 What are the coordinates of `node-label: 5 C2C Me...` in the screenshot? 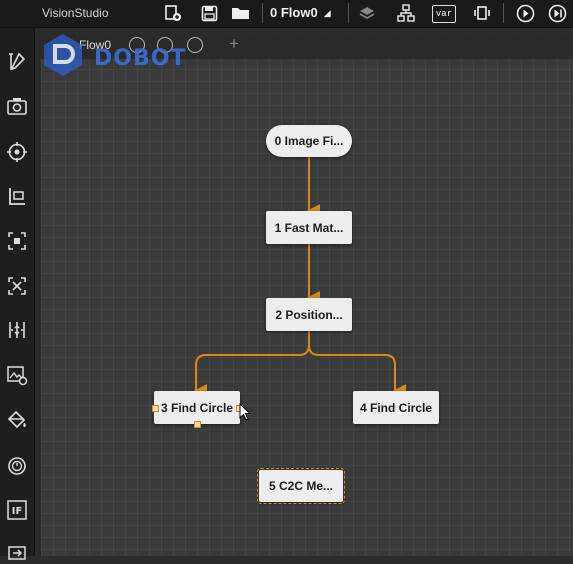 It's located at (301, 486).